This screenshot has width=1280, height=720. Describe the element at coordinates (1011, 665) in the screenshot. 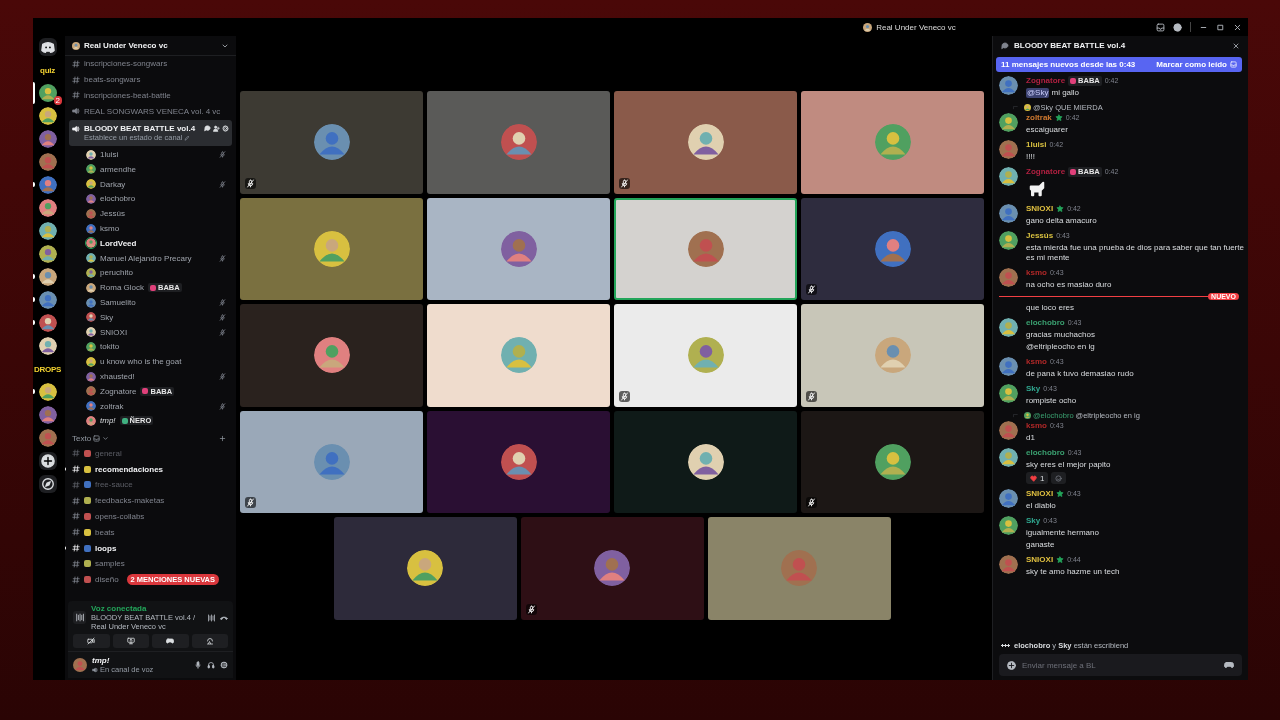

I see `attach-icon` at that location.